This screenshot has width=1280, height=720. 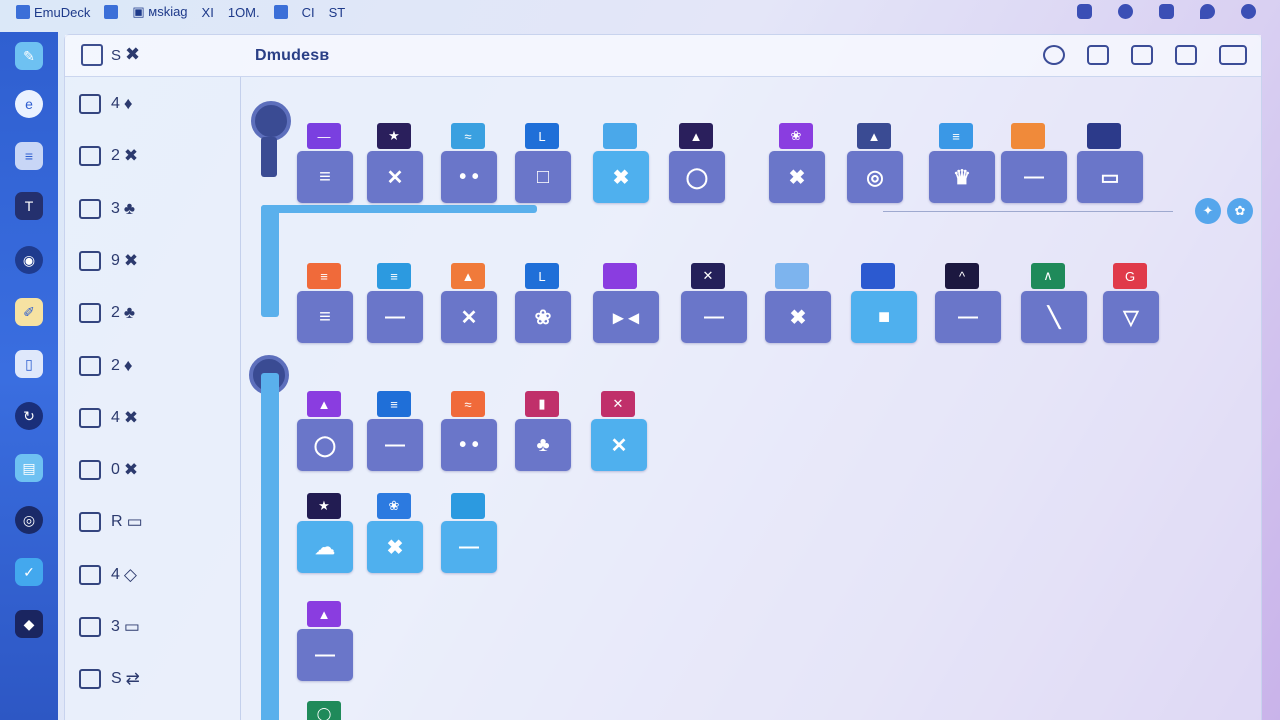 I want to click on brush-icon: ✎, so click(x=29, y=56).